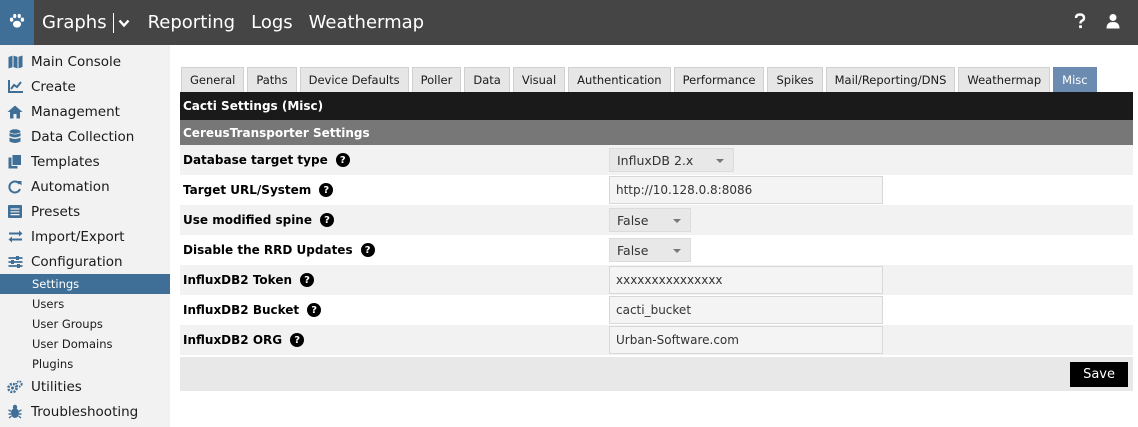 The image size is (1138, 427). I want to click on setting-label: InfluxDB2 Token ?, so click(248, 280).